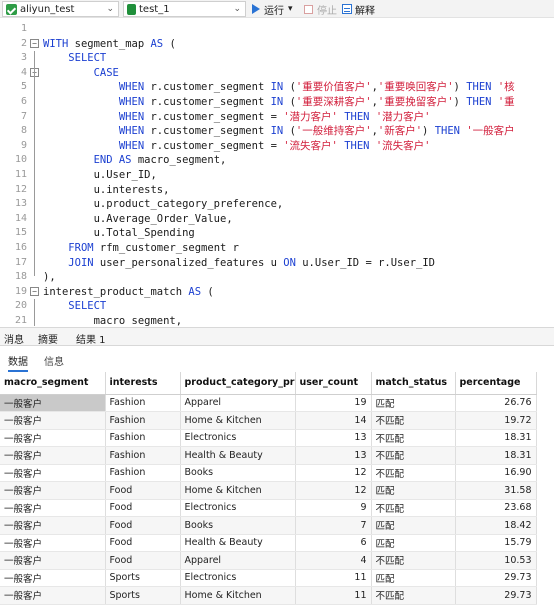 The width and height of the screenshot is (554, 612). I want to click on column-header: percentage, so click(496, 383).